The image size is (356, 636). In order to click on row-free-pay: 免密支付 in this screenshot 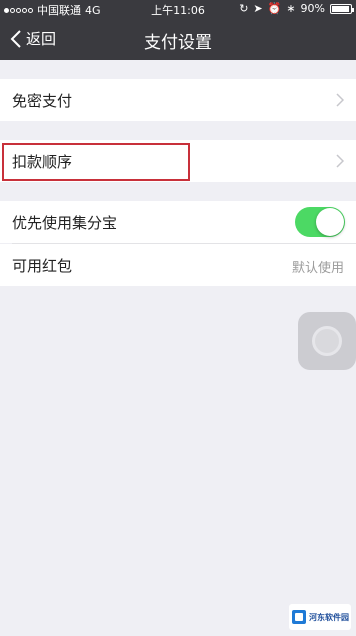, I will do `click(178, 100)`.